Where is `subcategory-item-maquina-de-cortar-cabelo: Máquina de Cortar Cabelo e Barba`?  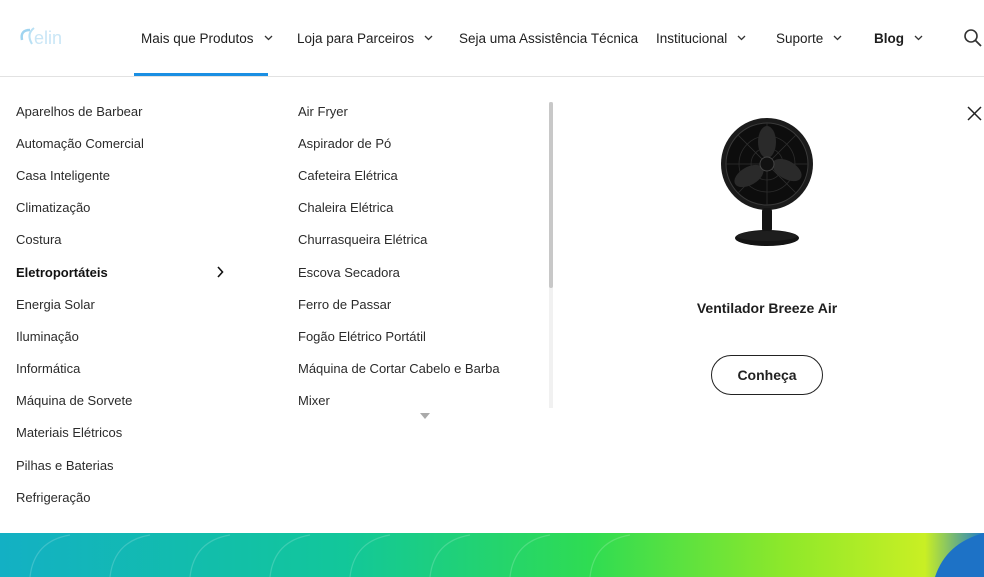 subcategory-item-maquina-de-cortar-cabelo: Máquina de Cortar Cabelo e Barba is located at coordinates (423, 369).